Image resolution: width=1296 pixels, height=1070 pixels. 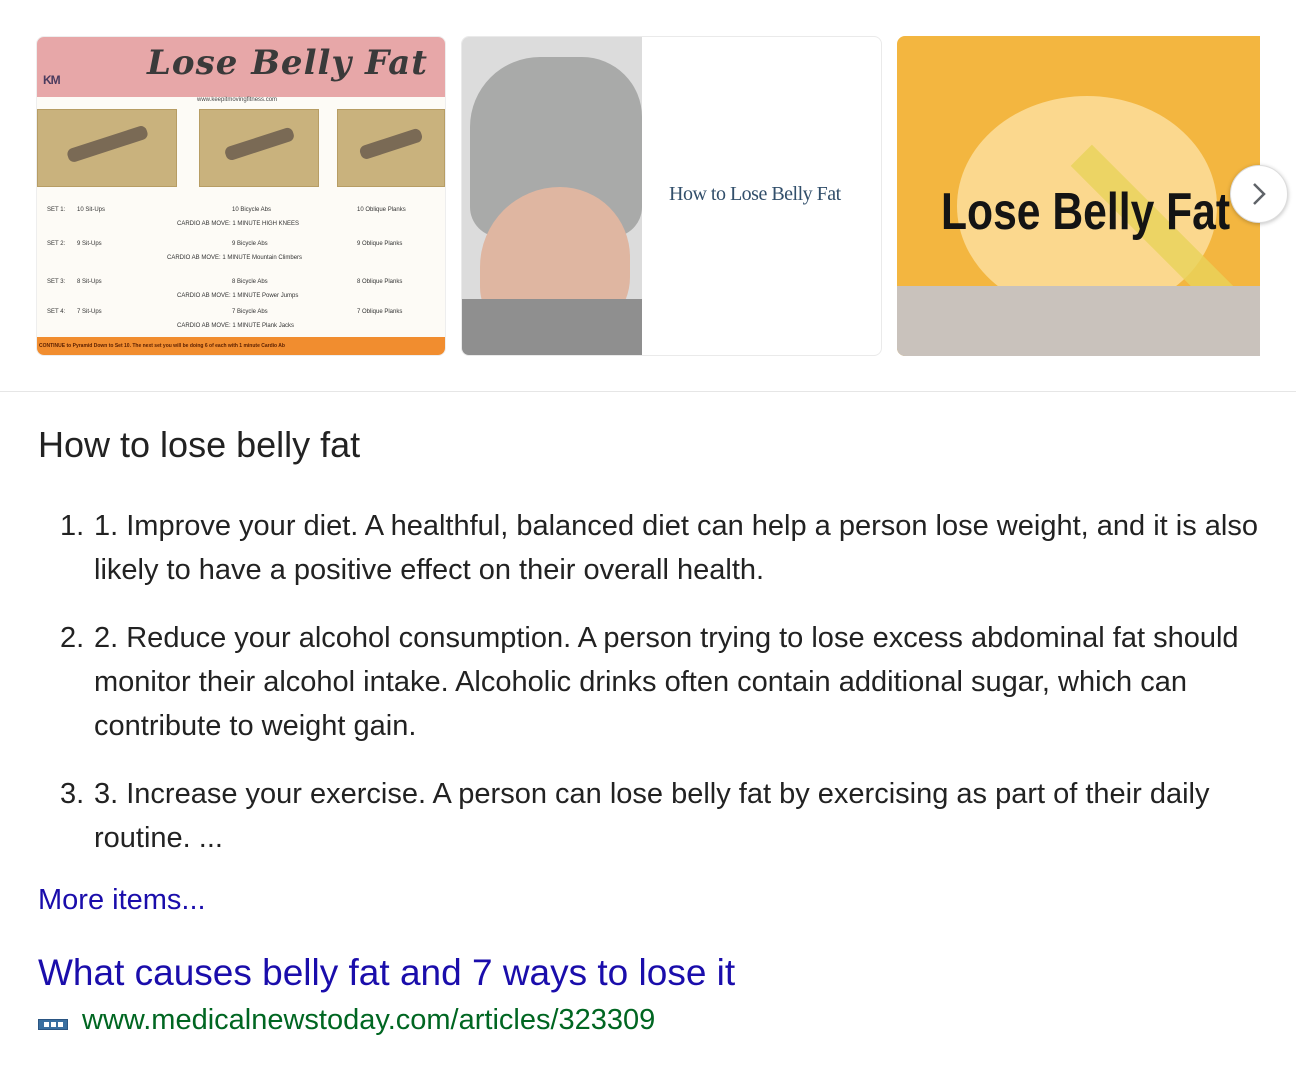 I want to click on thumb-url: www.keepitmovingfitness.com, so click(x=237, y=100).